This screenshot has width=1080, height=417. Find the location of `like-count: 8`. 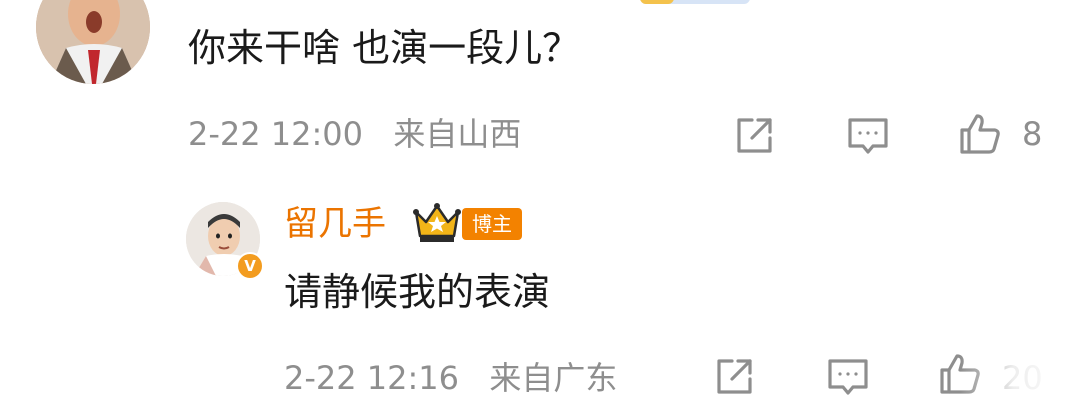

like-count: 8 is located at coordinates (1032, 134).